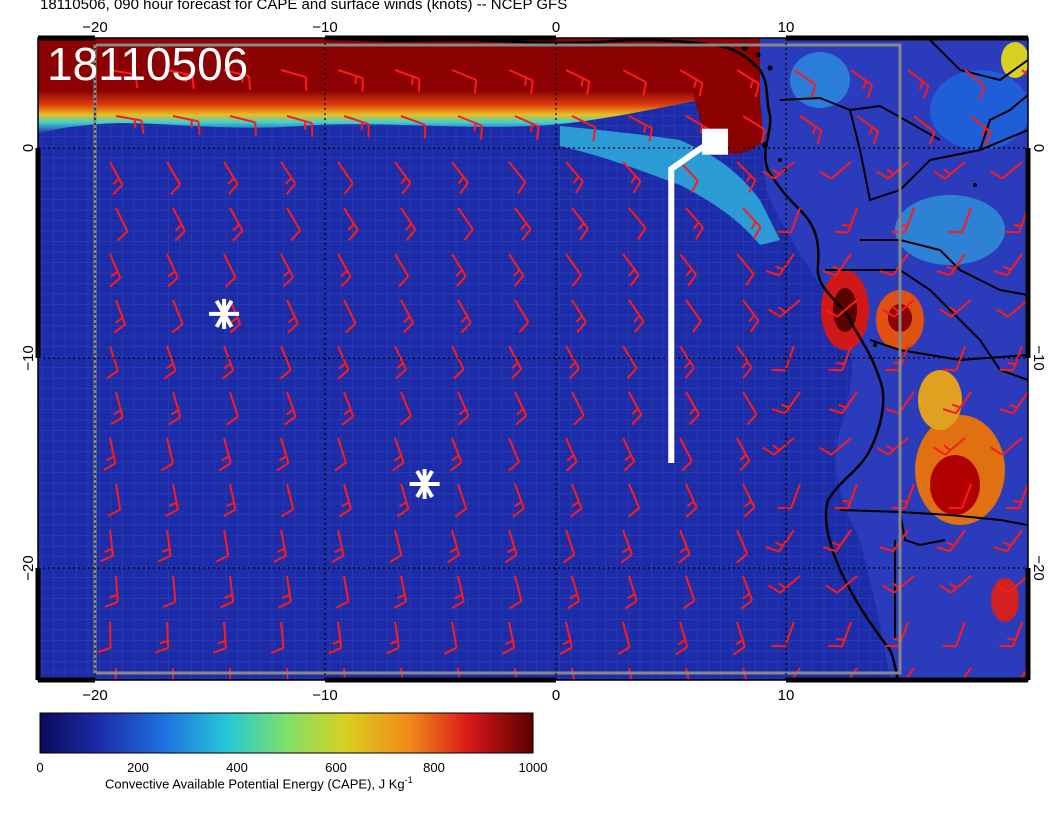  I want to click on cape-blob-core, so click(955, 485).